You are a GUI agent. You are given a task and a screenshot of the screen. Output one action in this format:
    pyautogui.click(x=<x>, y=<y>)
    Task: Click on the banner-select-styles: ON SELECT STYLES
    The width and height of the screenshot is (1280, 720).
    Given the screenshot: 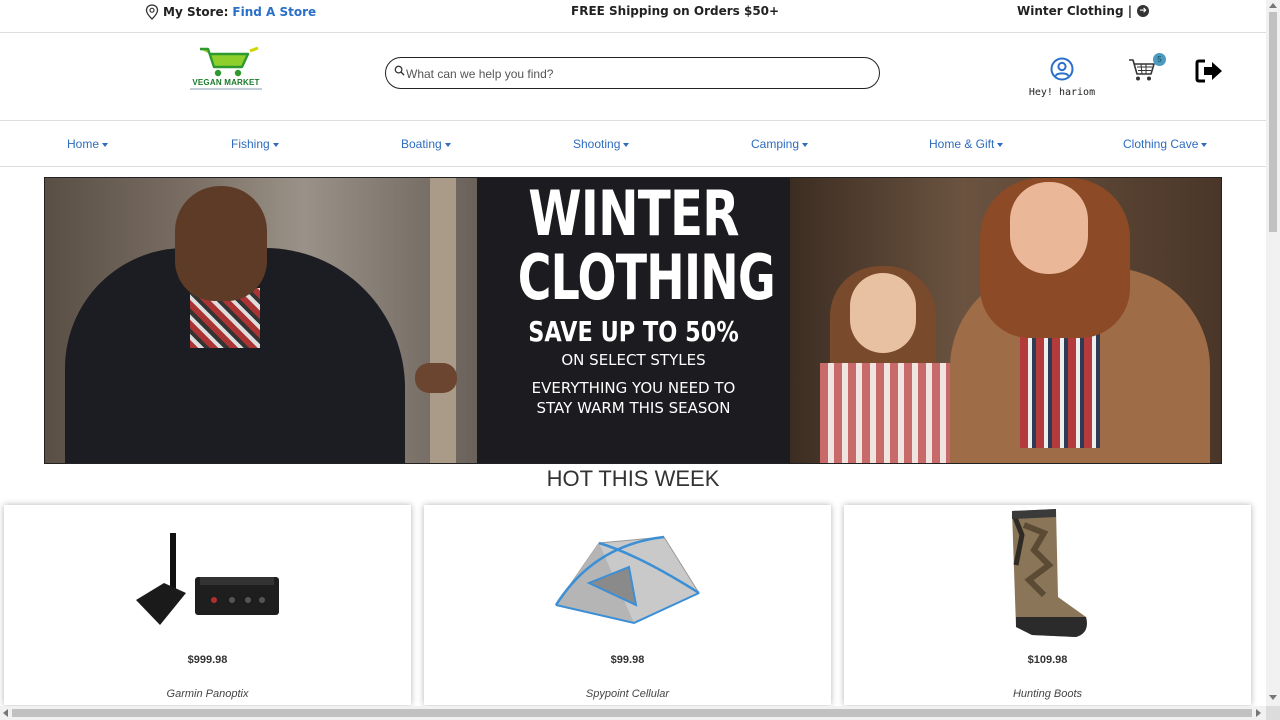 What is the action you would take?
    pyautogui.click(x=633, y=360)
    